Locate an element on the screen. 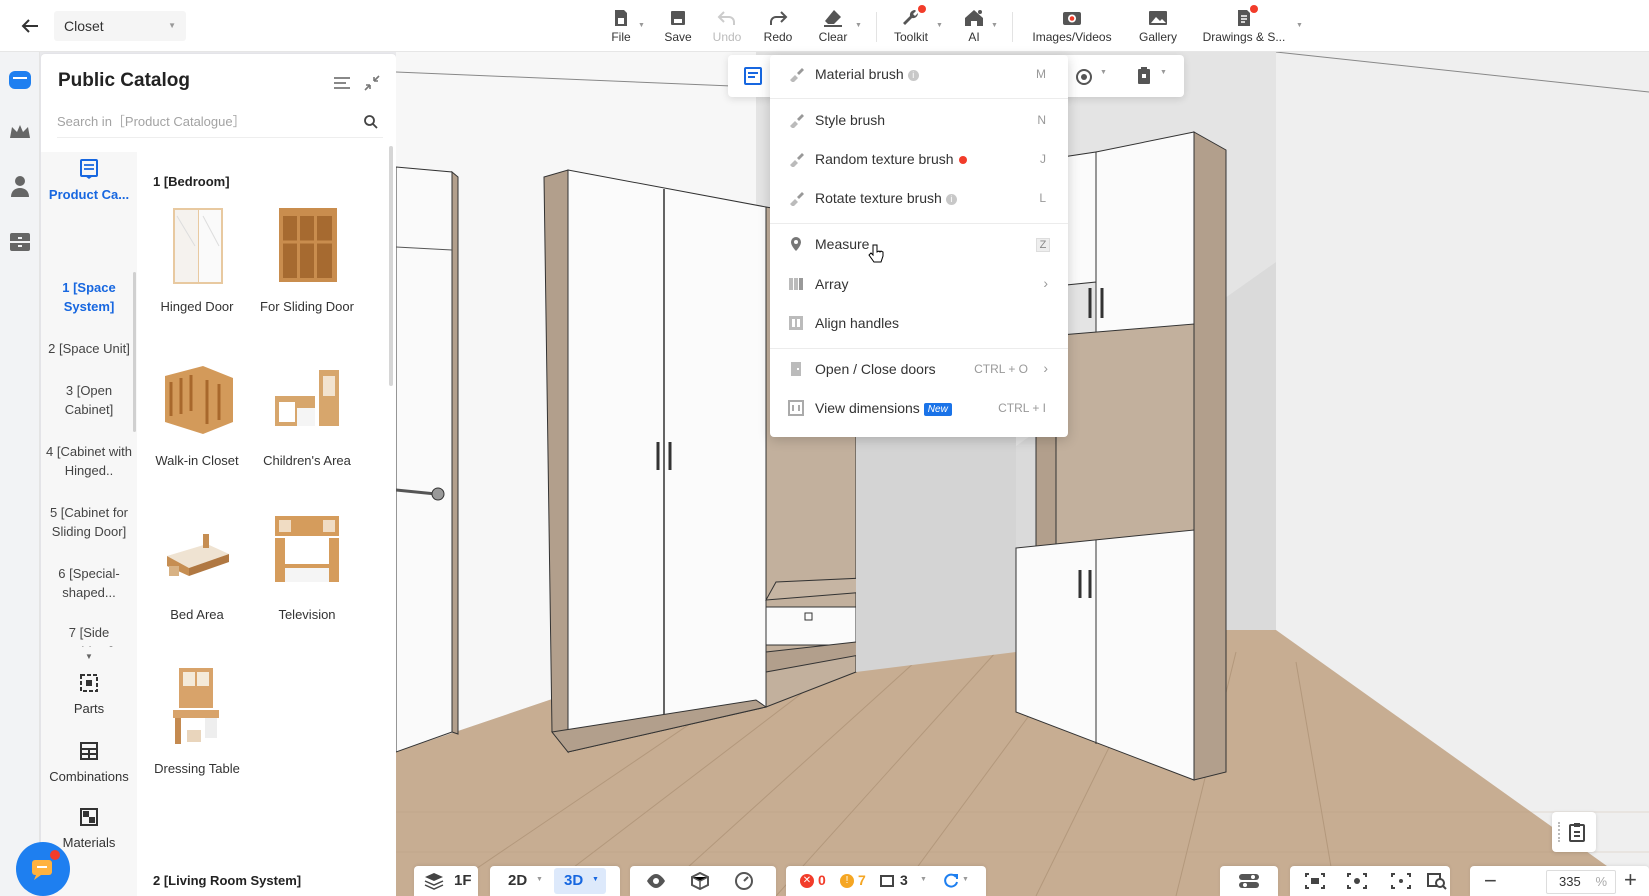  redo-button: Redo is located at coordinates (778, 26).